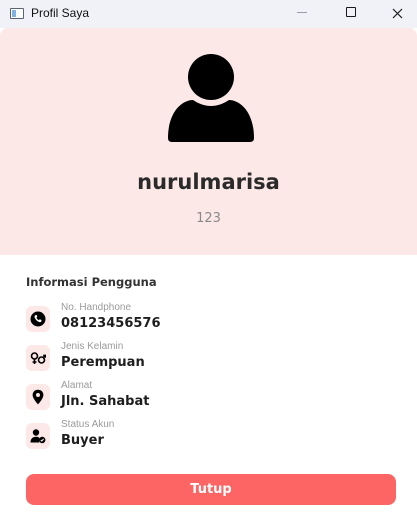 The height and width of the screenshot is (523, 417). What do you see at coordinates (38, 397) in the screenshot?
I see `location-pin-icon` at bounding box center [38, 397].